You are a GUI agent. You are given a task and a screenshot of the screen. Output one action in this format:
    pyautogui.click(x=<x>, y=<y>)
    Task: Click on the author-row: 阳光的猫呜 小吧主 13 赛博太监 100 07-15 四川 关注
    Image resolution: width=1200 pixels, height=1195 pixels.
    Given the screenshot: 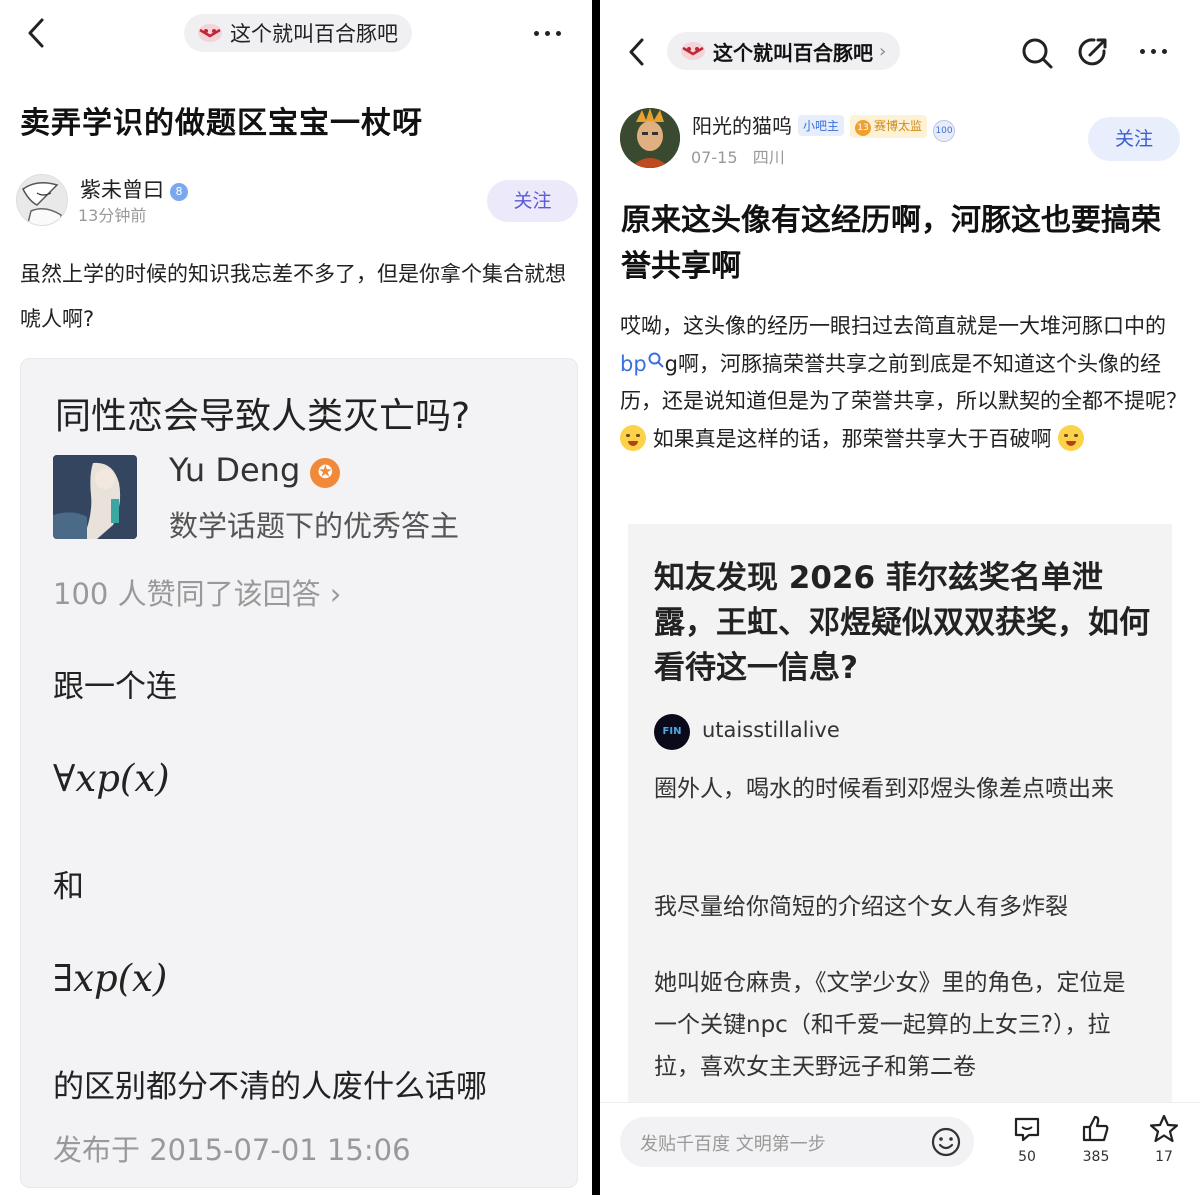 What is the action you would take?
    pyautogui.click(x=903, y=138)
    